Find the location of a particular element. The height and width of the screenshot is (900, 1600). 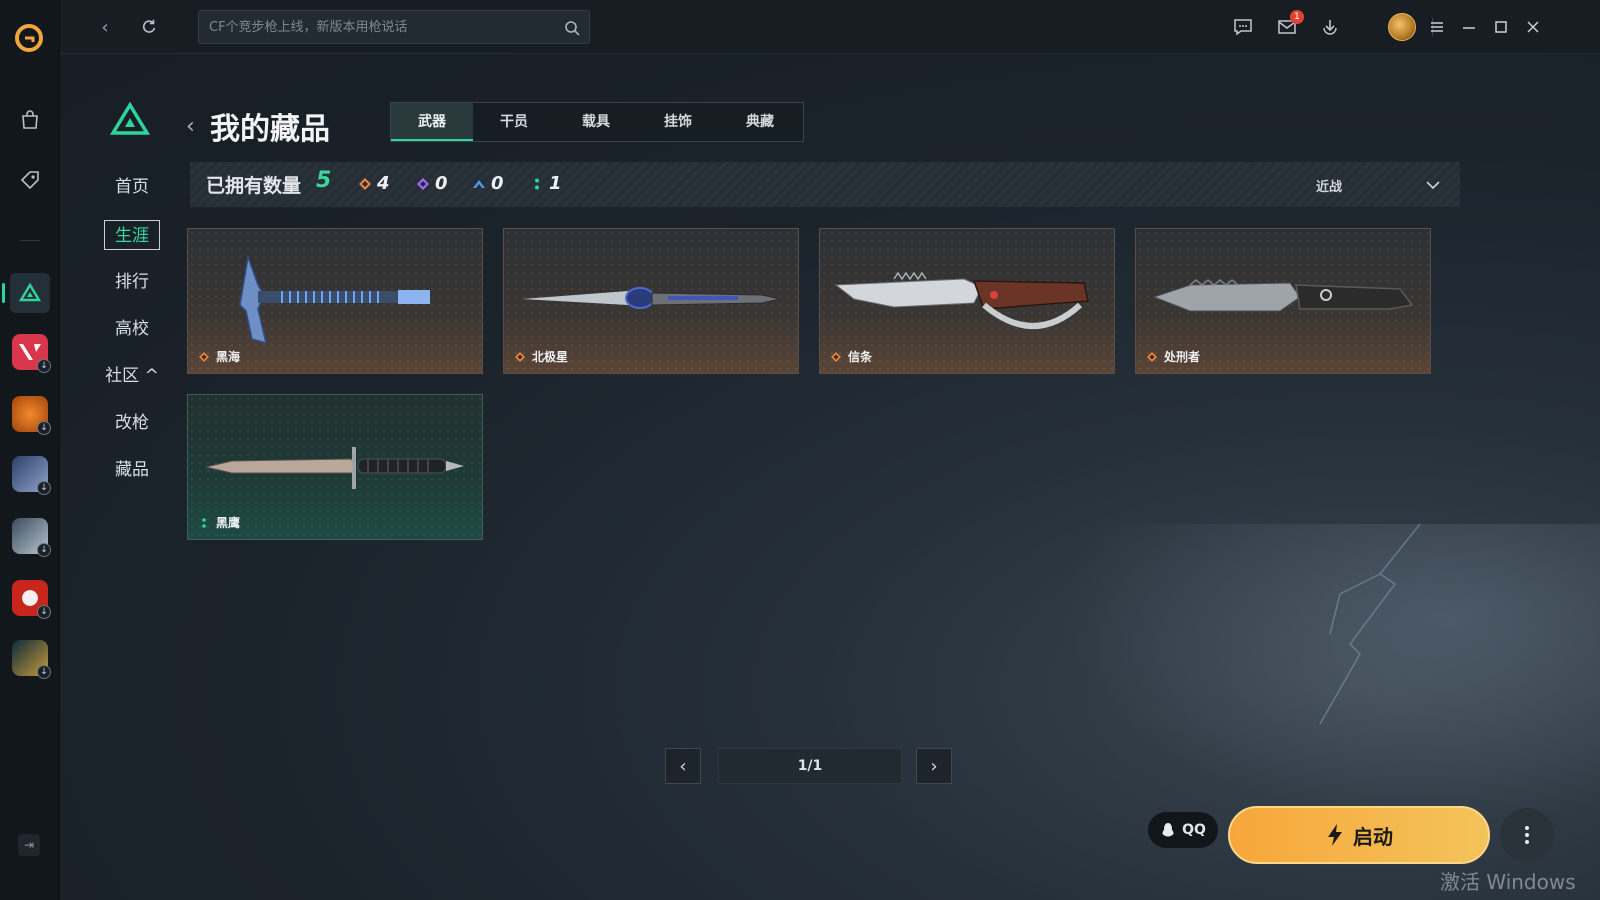

mail-badge: 1 is located at coordinates (1297, 17).